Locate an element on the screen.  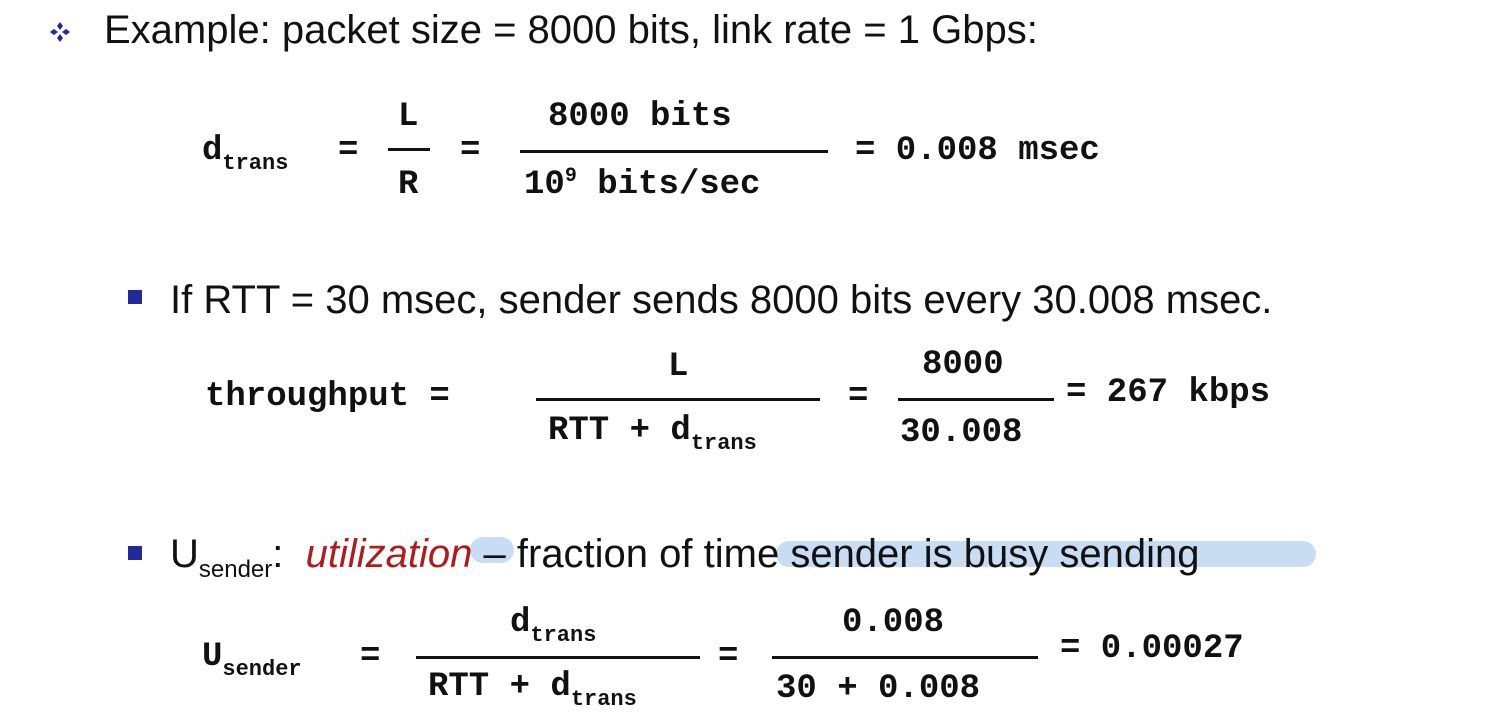
throughput-result: = 267 kbps is located at coordinates (1168, 393).